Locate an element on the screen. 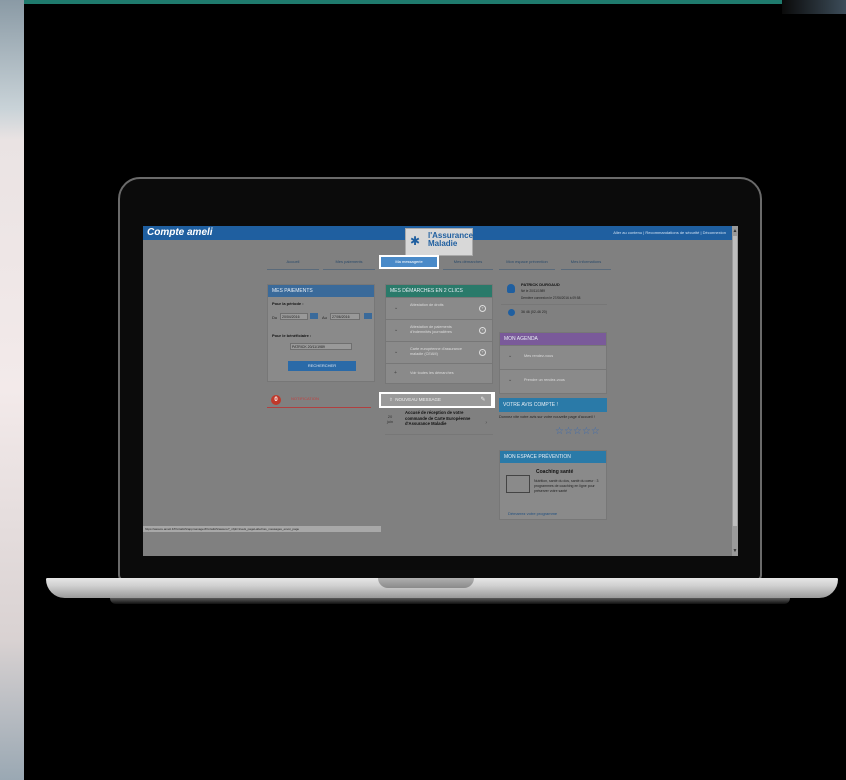 The image size is (846, 780). notification: 0 NOTIFICATION is located at coordinates (319, 400).